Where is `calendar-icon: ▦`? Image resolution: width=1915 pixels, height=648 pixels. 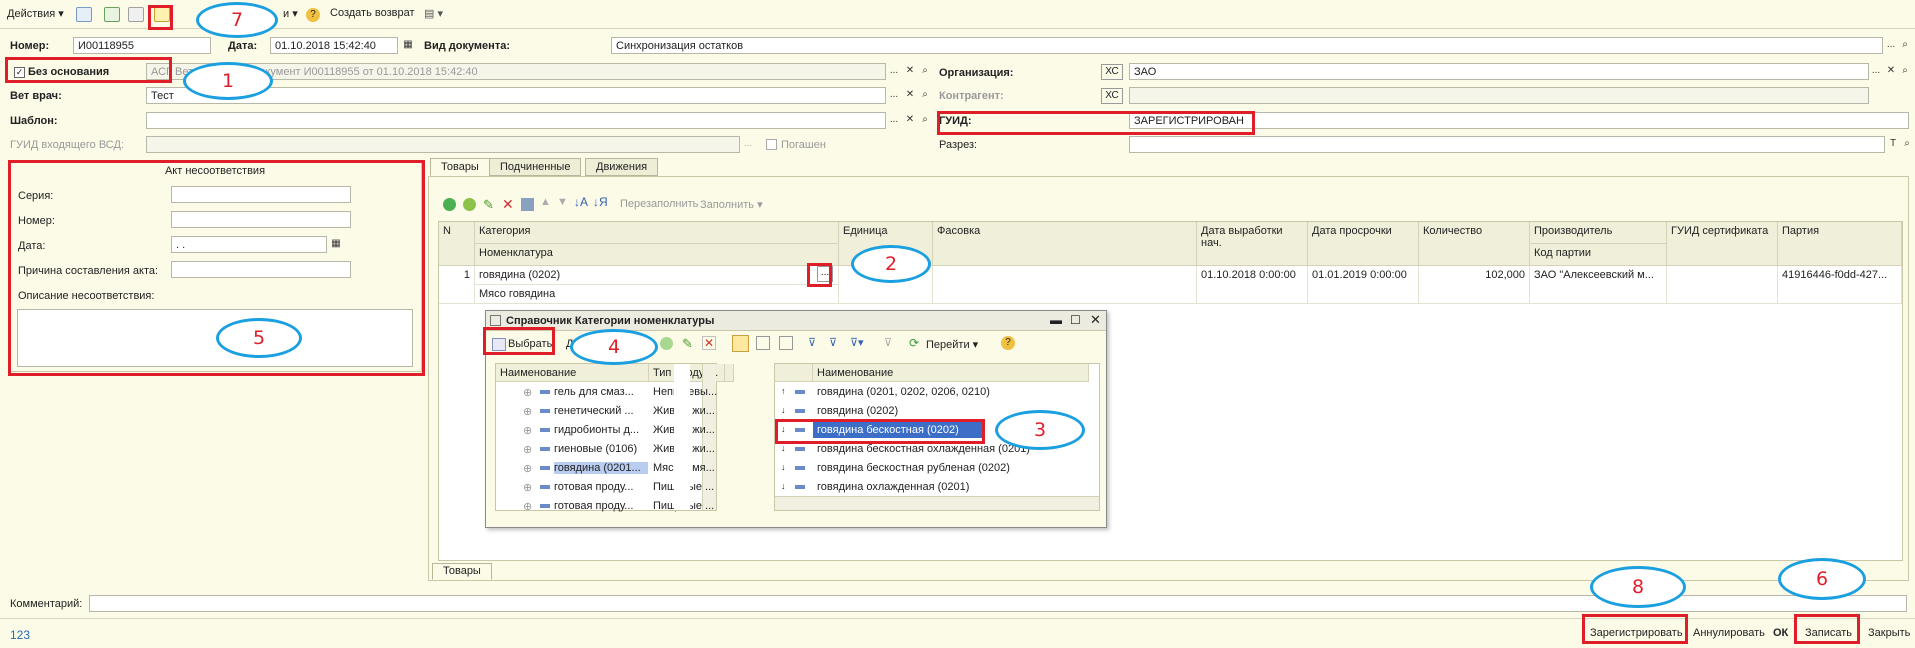
calendar-icon: ▦ is located at coordinates (408, 45).